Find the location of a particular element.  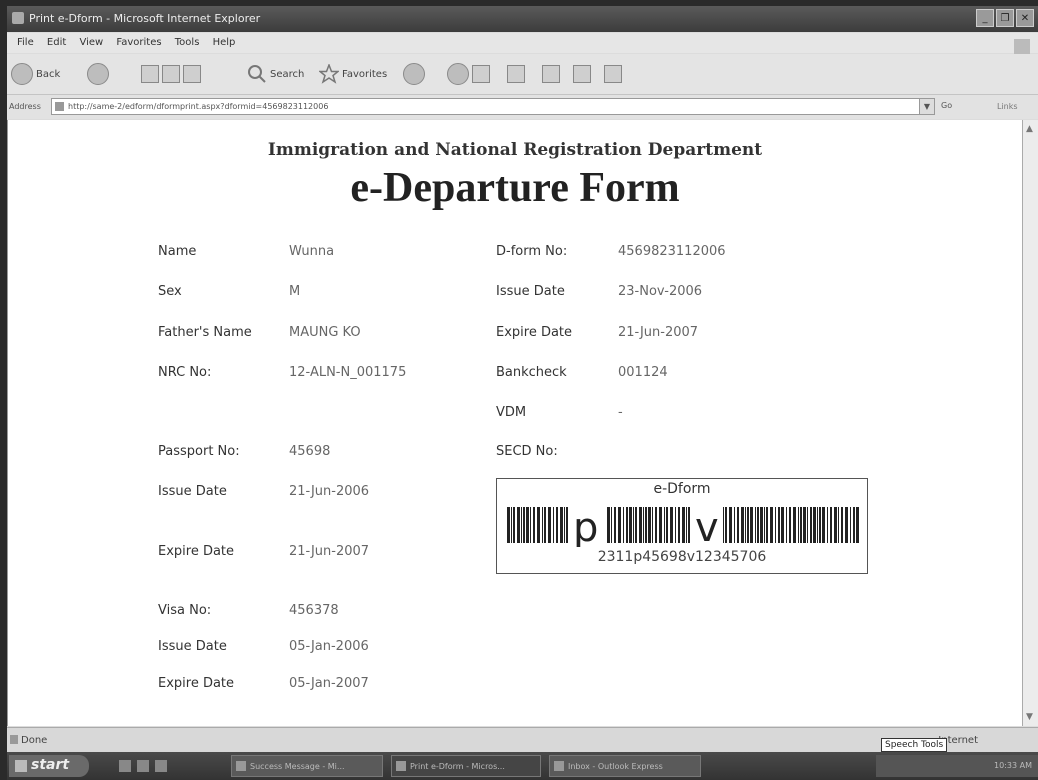

start-label: start is located at coordinates (50, 765).